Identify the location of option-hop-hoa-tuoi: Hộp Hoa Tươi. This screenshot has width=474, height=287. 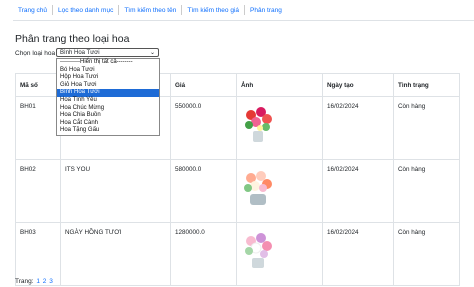
(108, 78).